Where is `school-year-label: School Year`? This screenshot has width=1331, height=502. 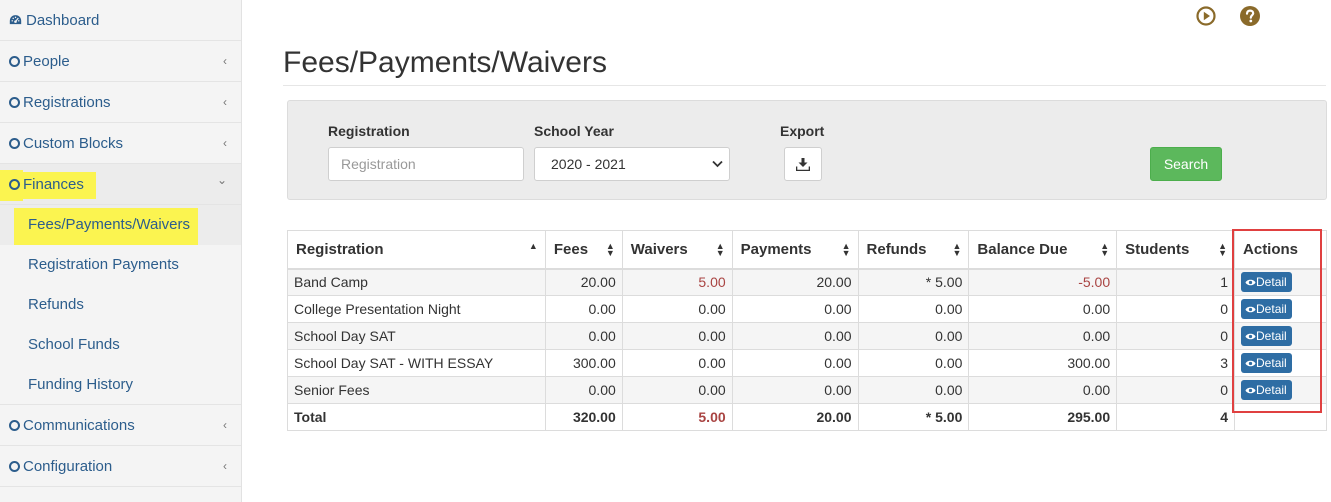 school-year-label: School Year is located at coordinates (574, 131).